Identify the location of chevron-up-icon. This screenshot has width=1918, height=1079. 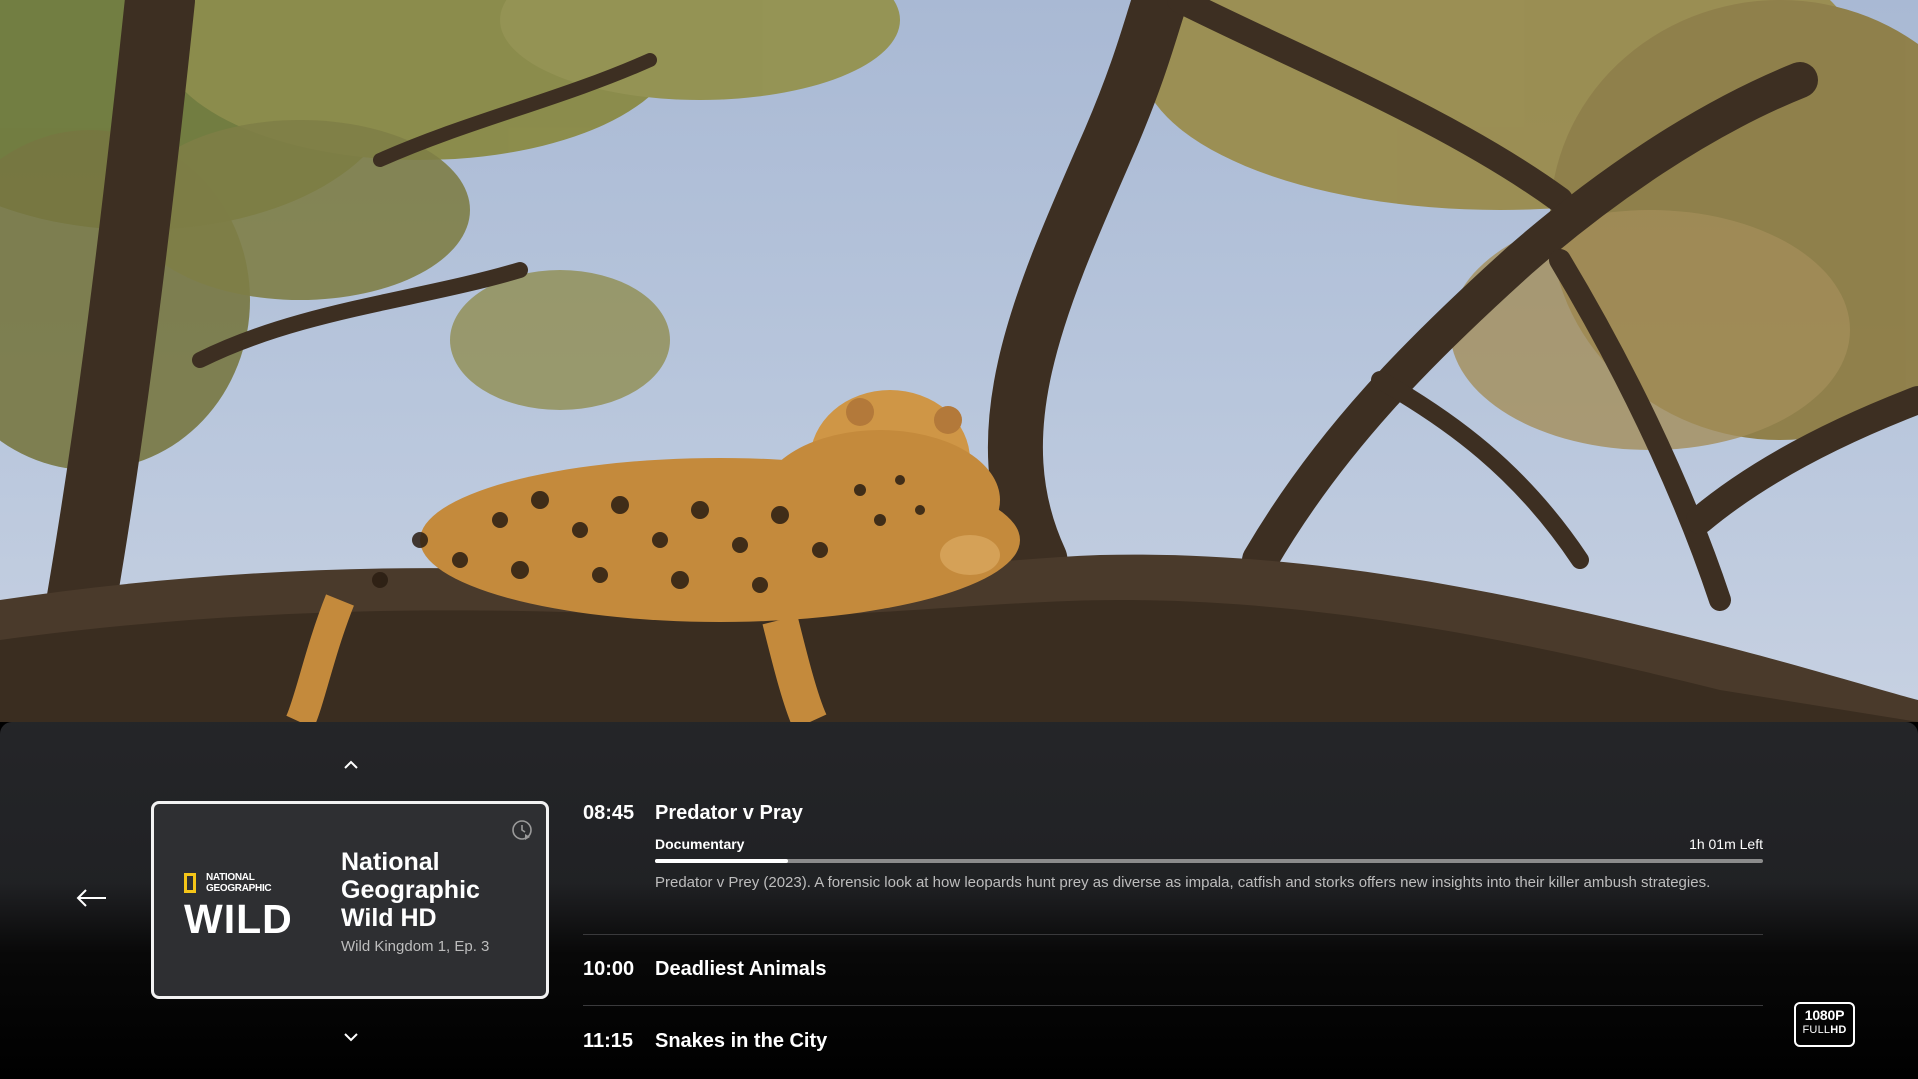
(351, 765).